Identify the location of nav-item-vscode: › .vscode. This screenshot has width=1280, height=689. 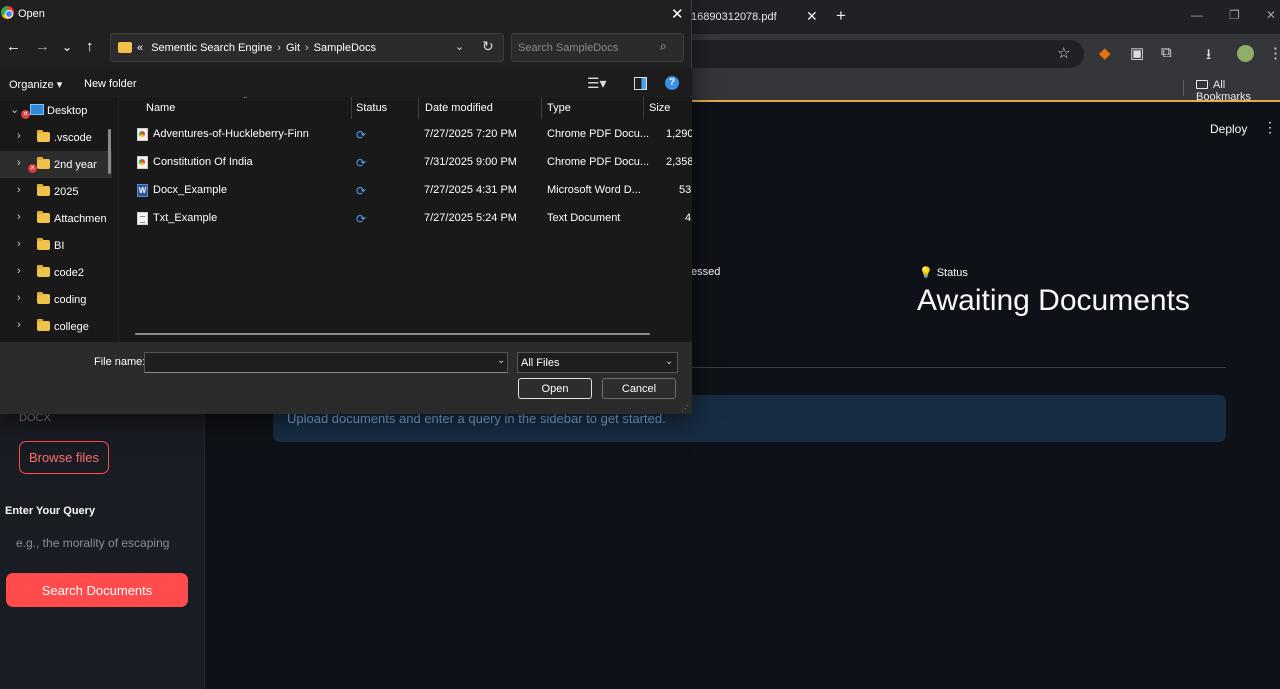
(56, 137).